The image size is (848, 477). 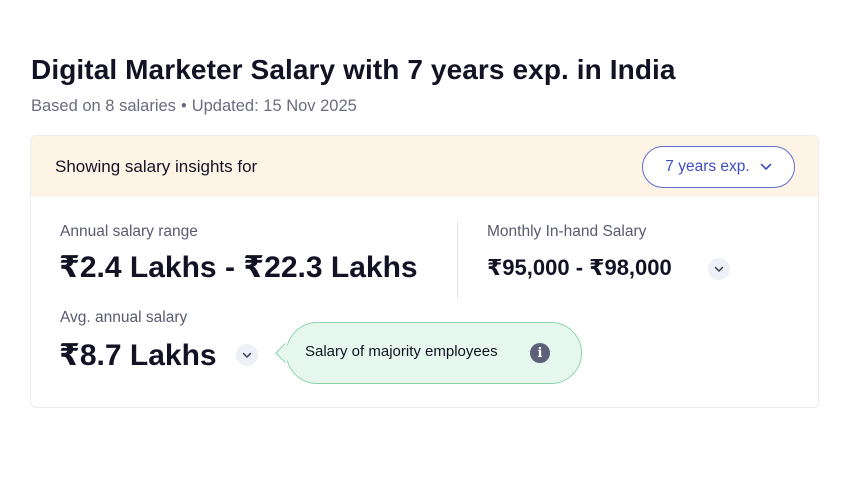 I want to click on majority-salary-tooltip: Salary of majority employees i, so click(x=428, y=353).